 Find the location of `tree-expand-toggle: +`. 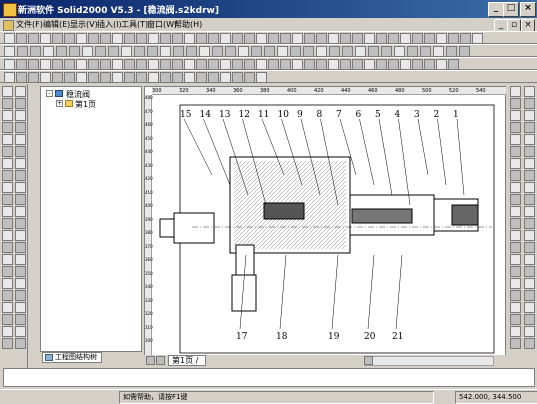

tree-expand-toggle: + is located at coordinates (59, 103).